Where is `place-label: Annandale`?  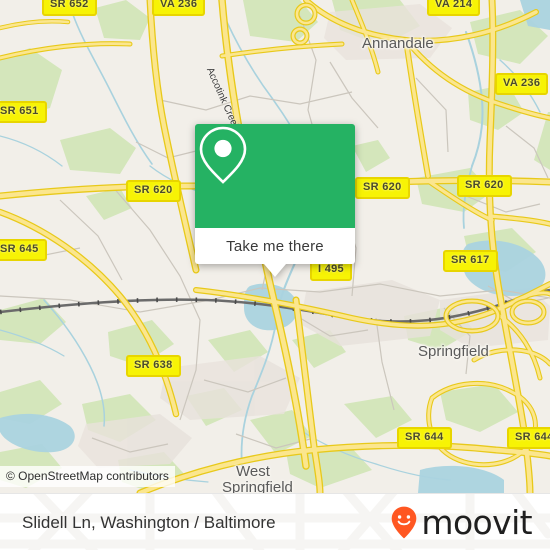 place-label: Annandale is located at coordinates (398, 43).